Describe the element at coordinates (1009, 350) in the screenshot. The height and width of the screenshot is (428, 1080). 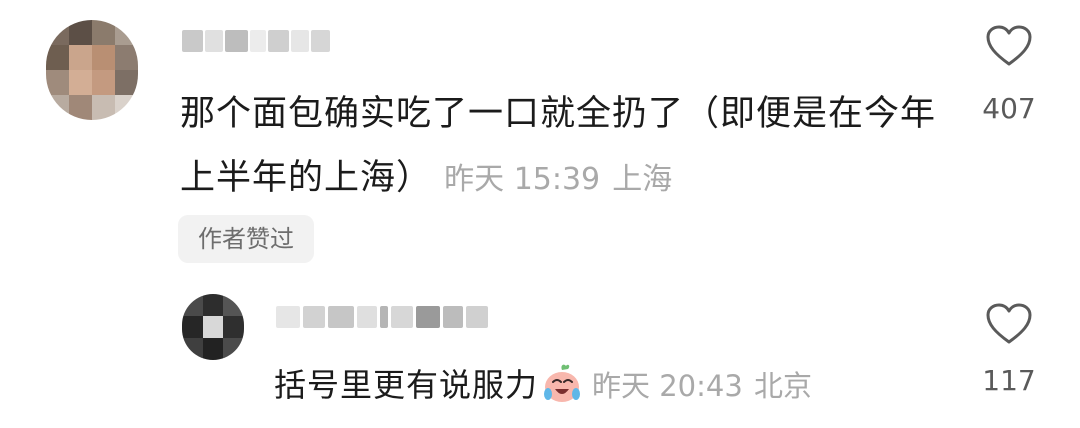
I see `reply-like-button: 117` at that location.